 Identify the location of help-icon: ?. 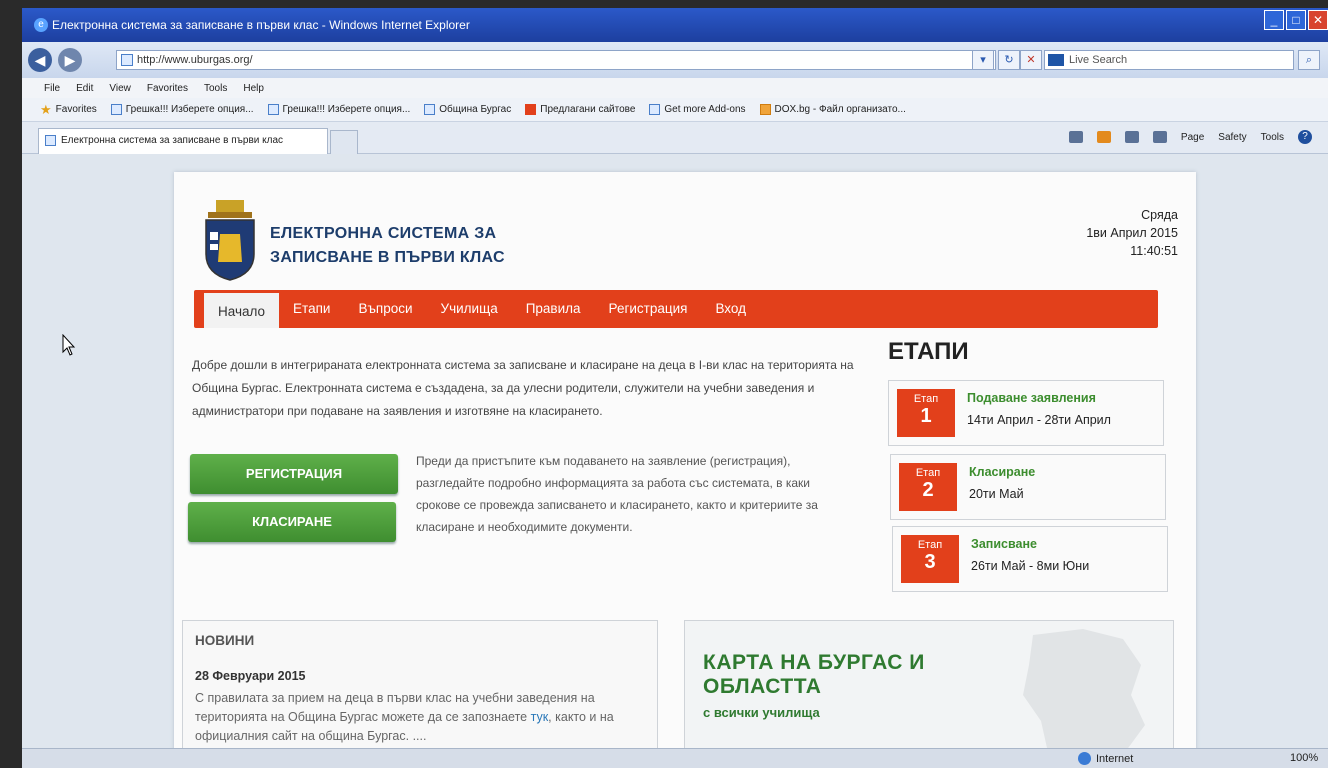
(1305, 137).